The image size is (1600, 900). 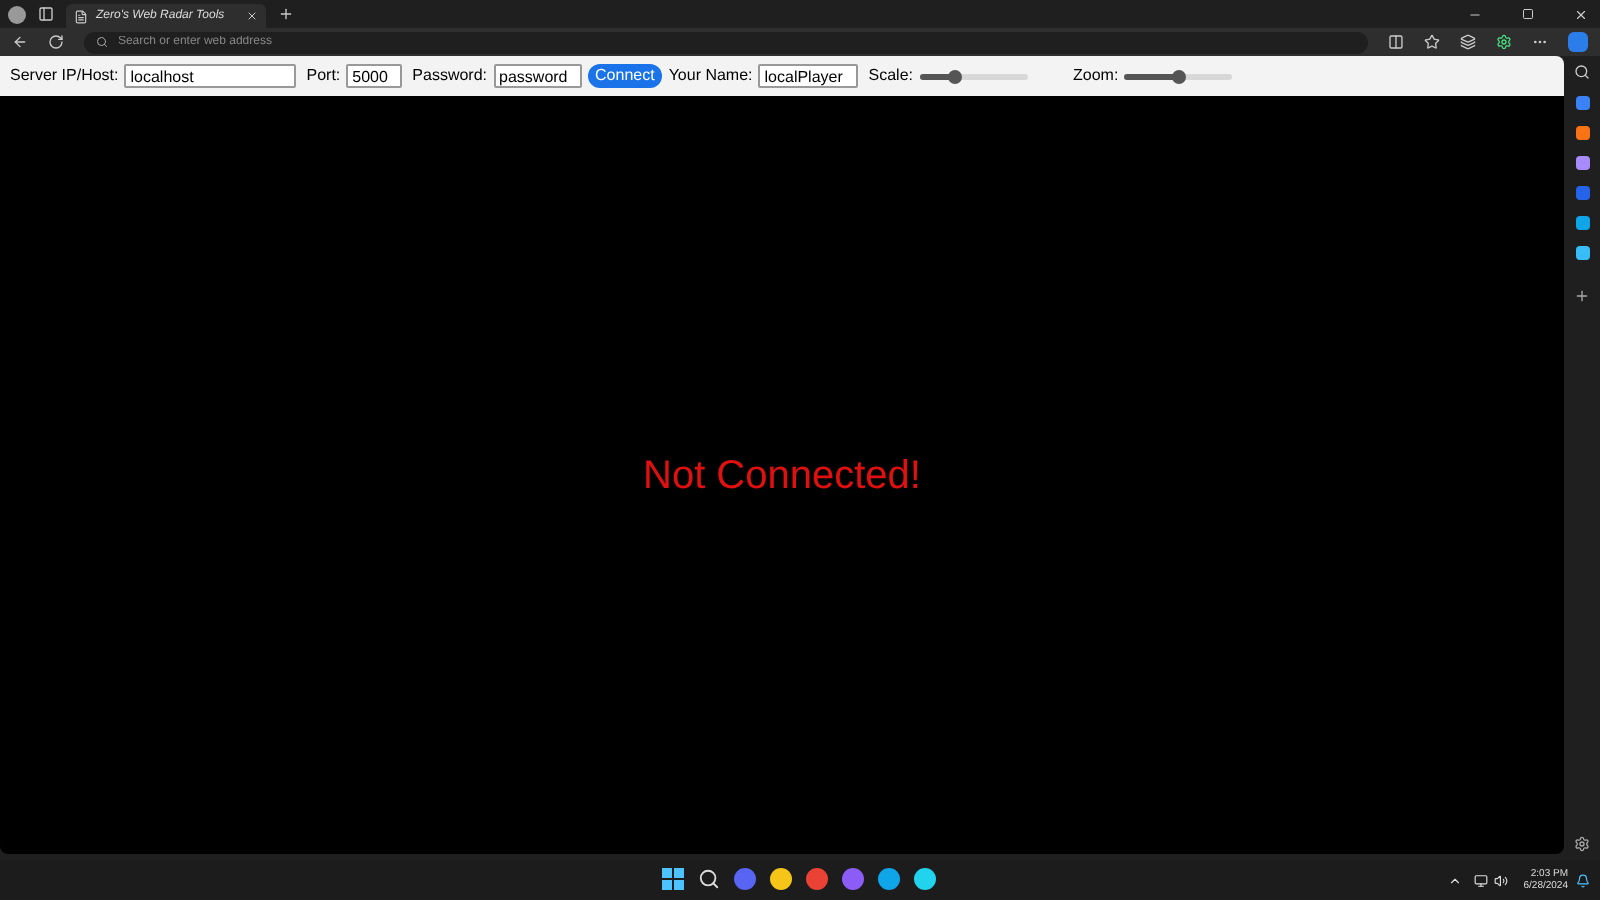 I want to click on close-tab-icon, so click(x=252, y=16).